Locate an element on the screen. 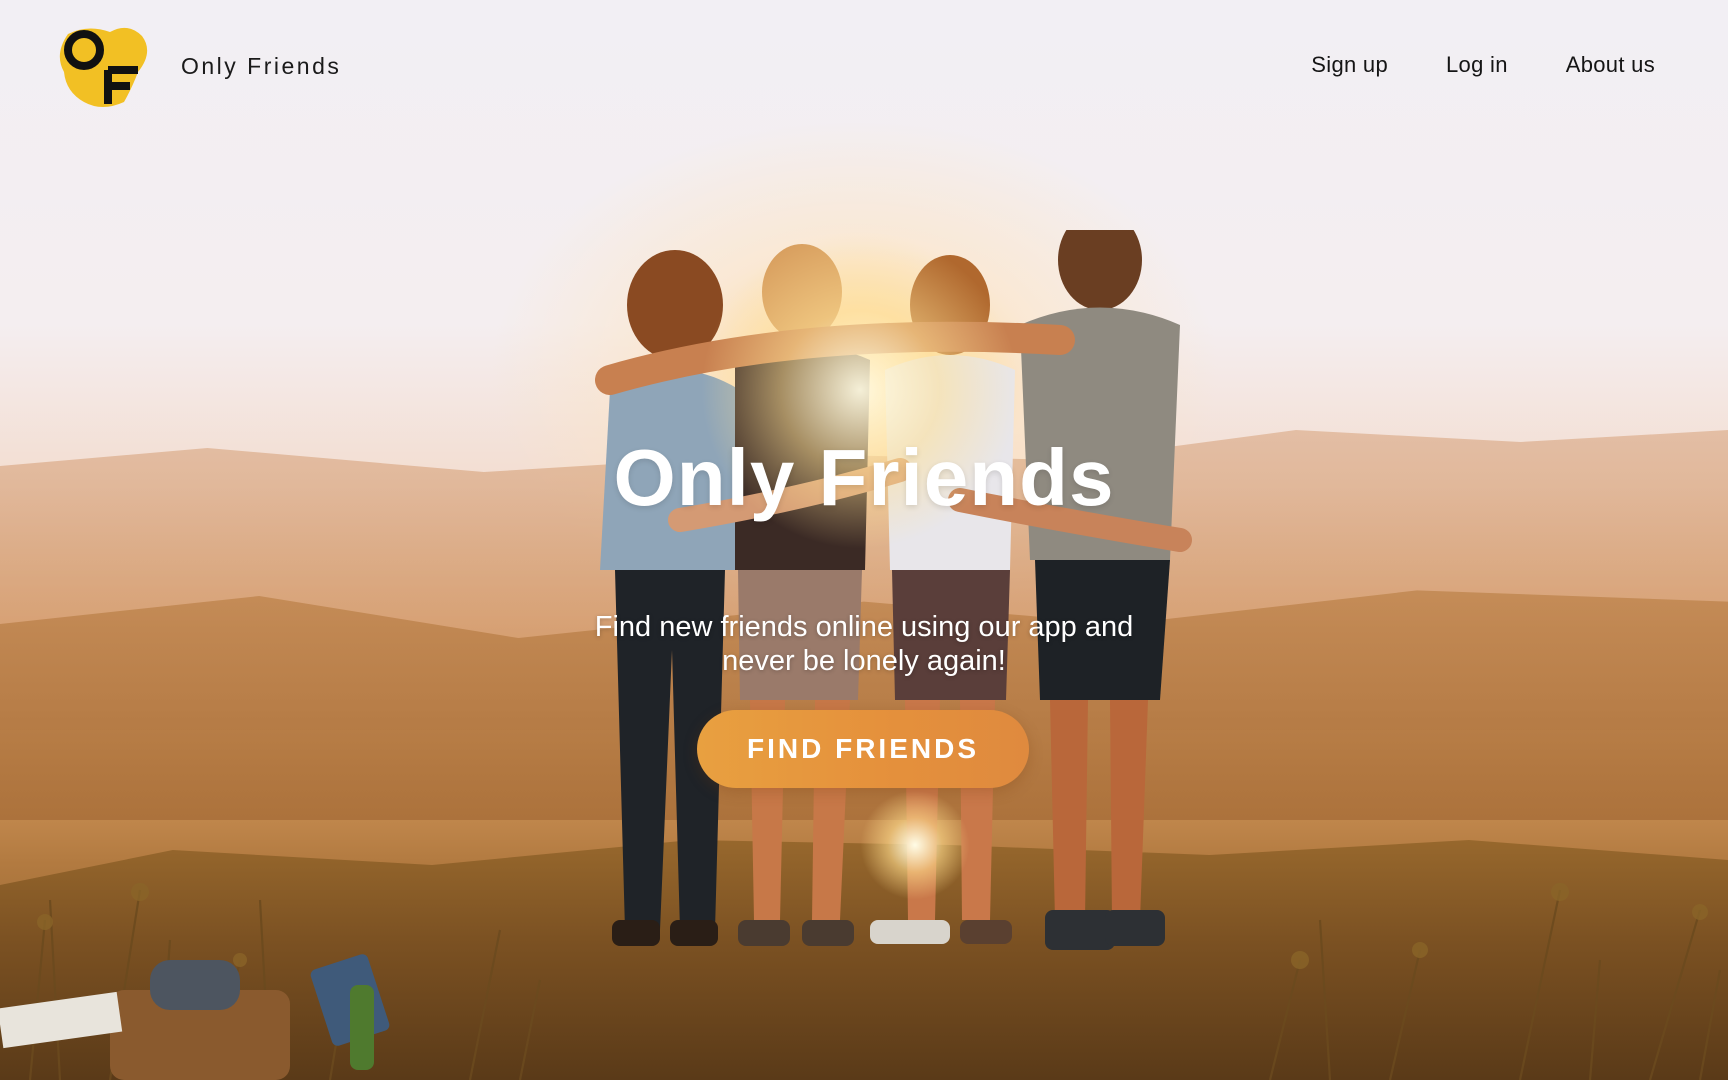  nav-sign-up: Sign up is located at coordinates (1349, 65).